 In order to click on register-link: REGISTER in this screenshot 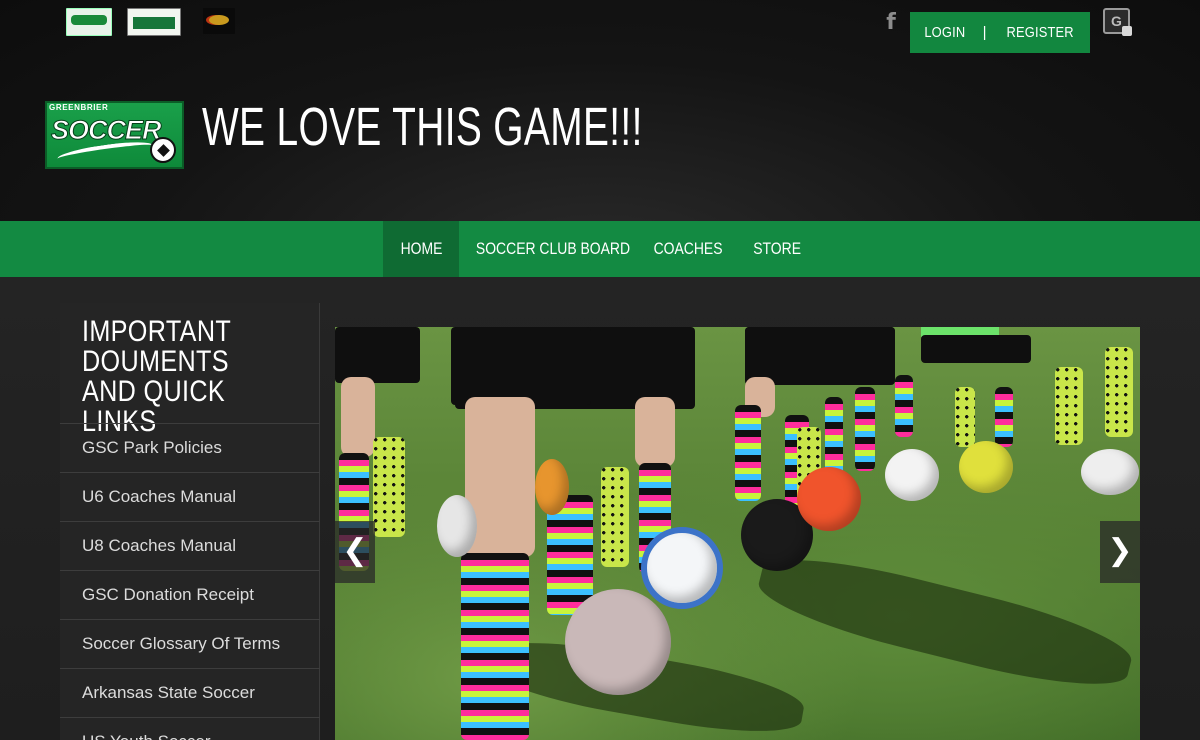, I will do `click(1039, 32)`.